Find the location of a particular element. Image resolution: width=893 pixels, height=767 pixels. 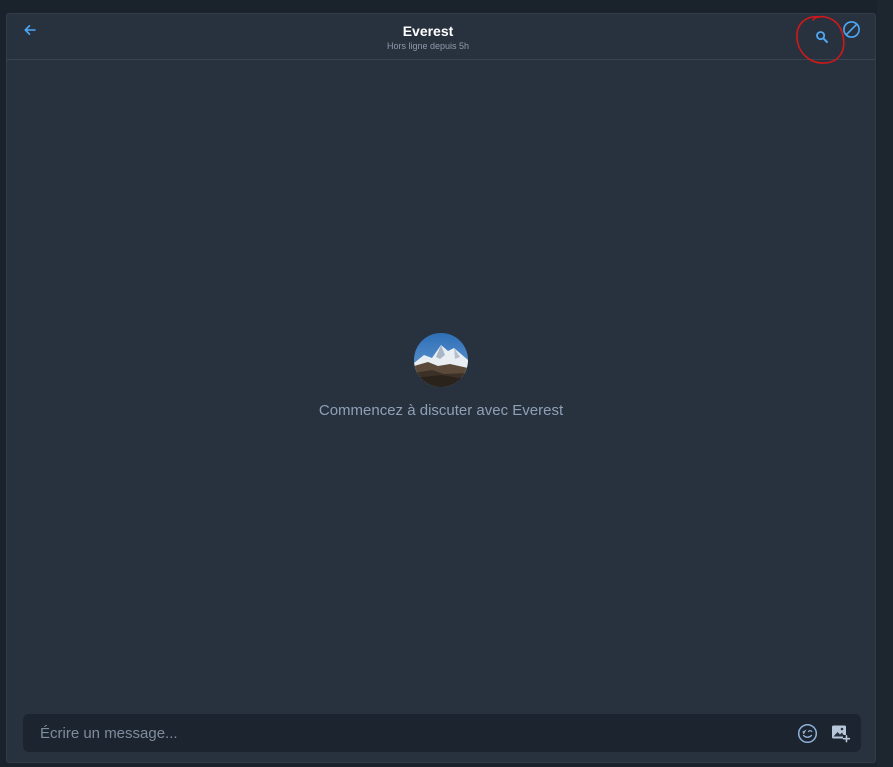

block-button is located at coordinates (851, 29).